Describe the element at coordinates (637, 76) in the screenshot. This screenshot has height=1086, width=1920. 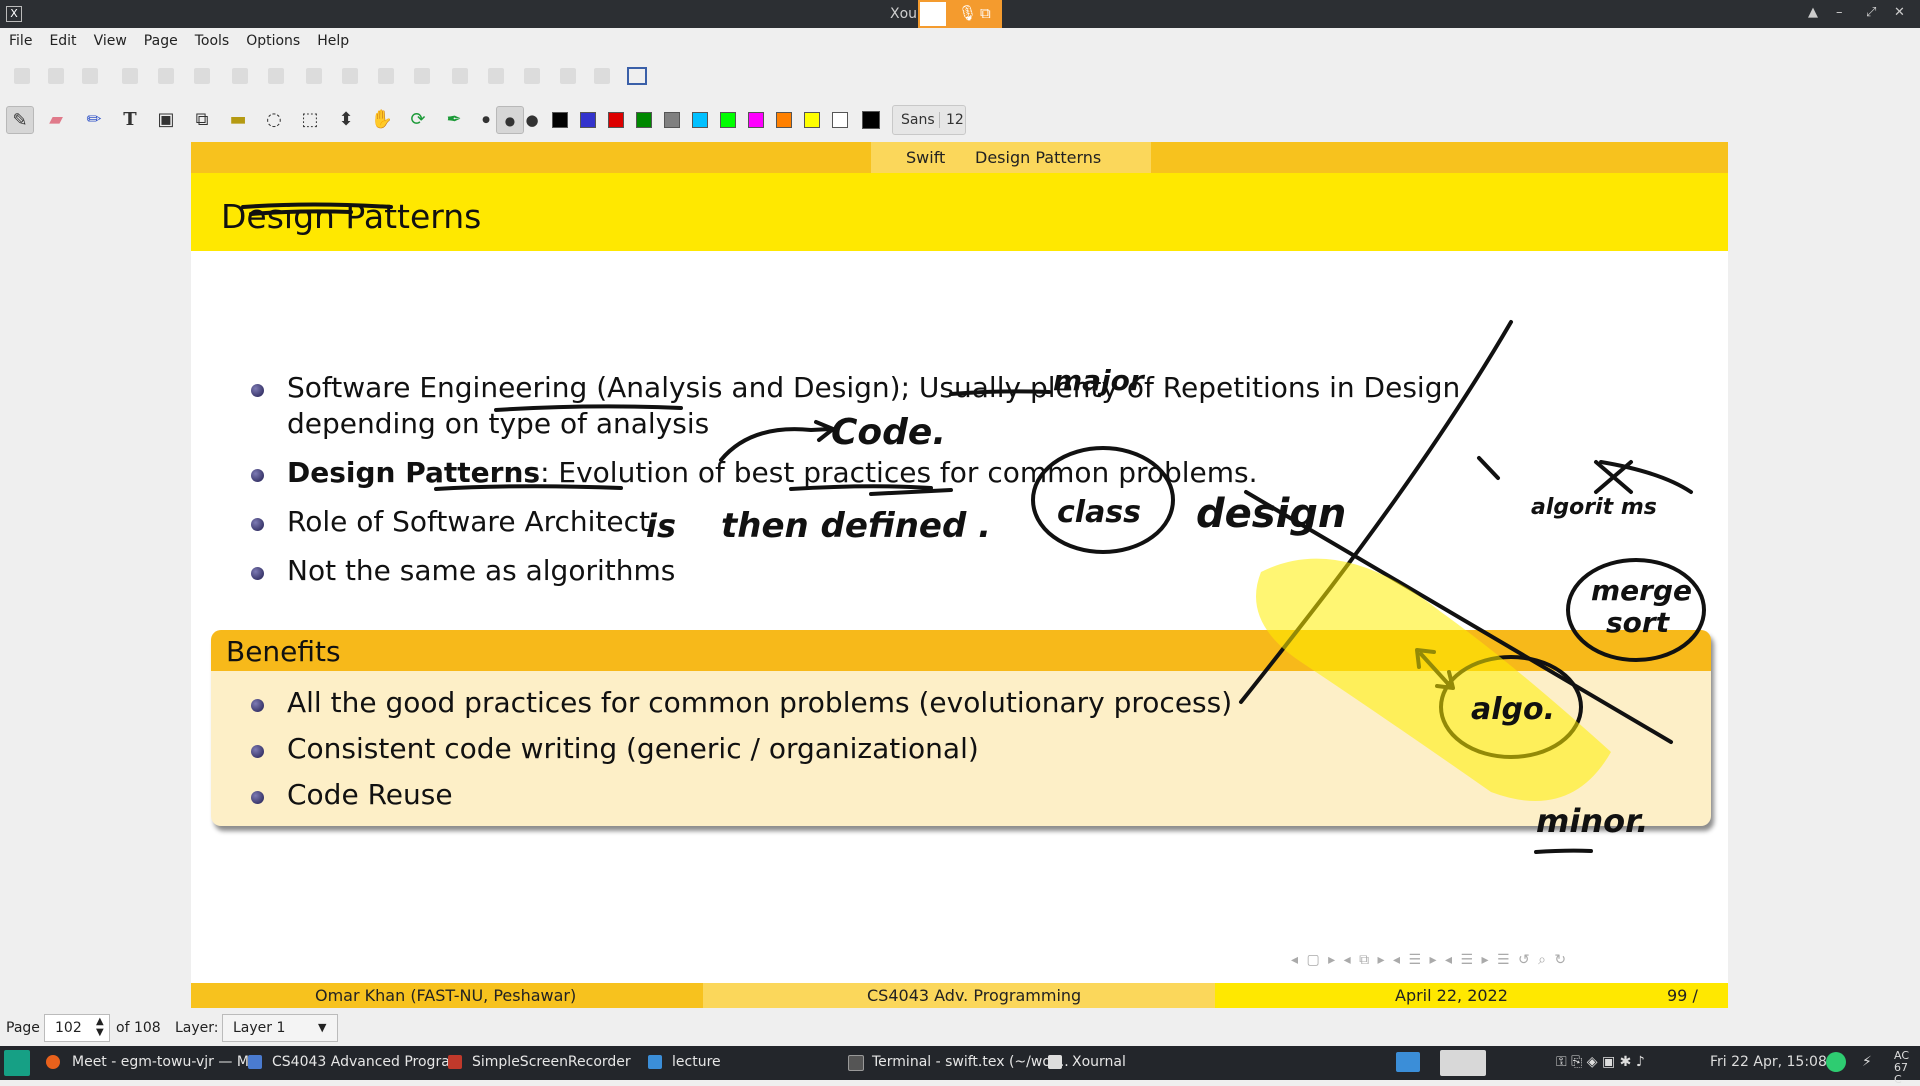
I see `fullscreen-icon` at that location.